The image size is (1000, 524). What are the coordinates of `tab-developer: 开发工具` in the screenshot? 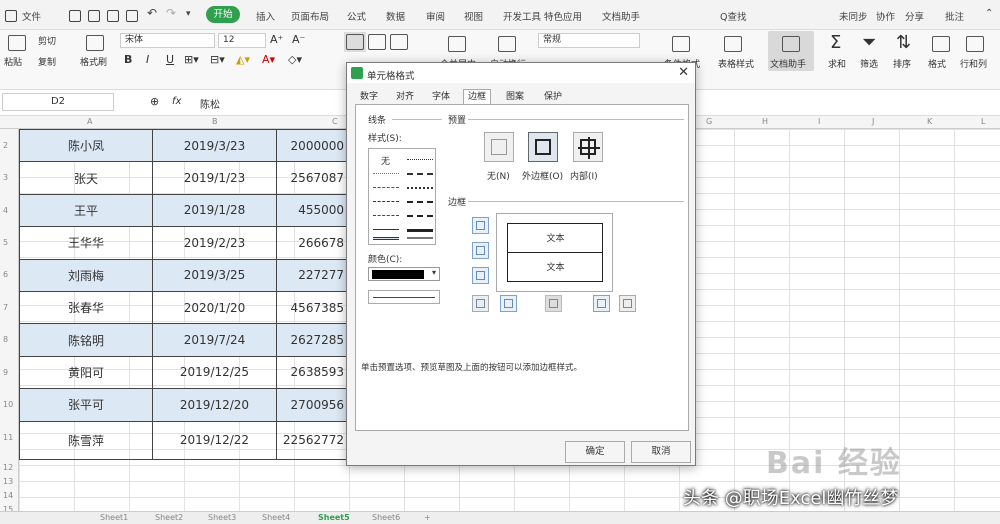 It's located at (522, 16).